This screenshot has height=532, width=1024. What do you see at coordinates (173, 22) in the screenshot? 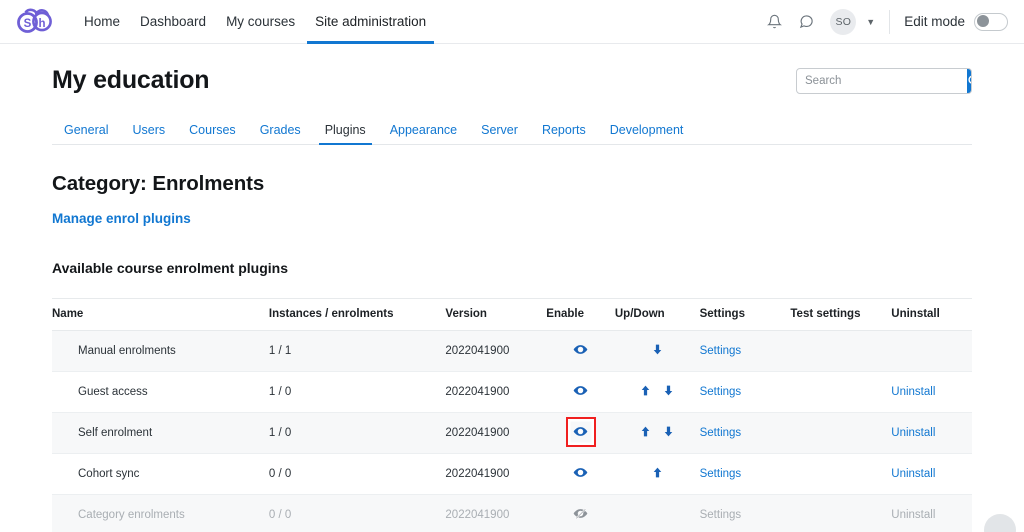
I see `nav-link-dashboard: Dashboard` at bounding box center [173, 22].